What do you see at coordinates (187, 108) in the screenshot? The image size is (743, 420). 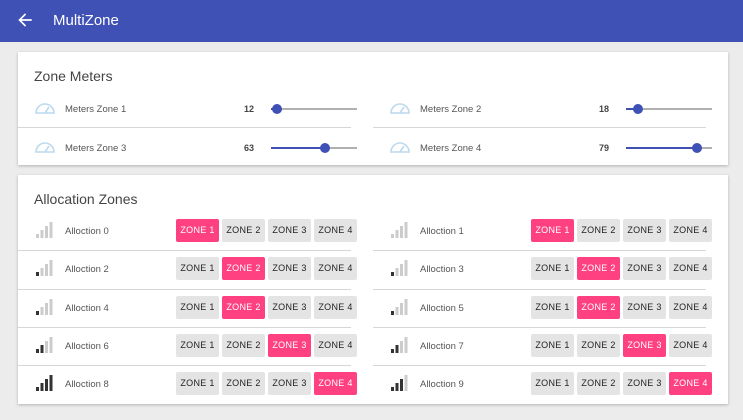 I see `meter-row: Meters Zone 1 12` at bounding box center [187, 108].